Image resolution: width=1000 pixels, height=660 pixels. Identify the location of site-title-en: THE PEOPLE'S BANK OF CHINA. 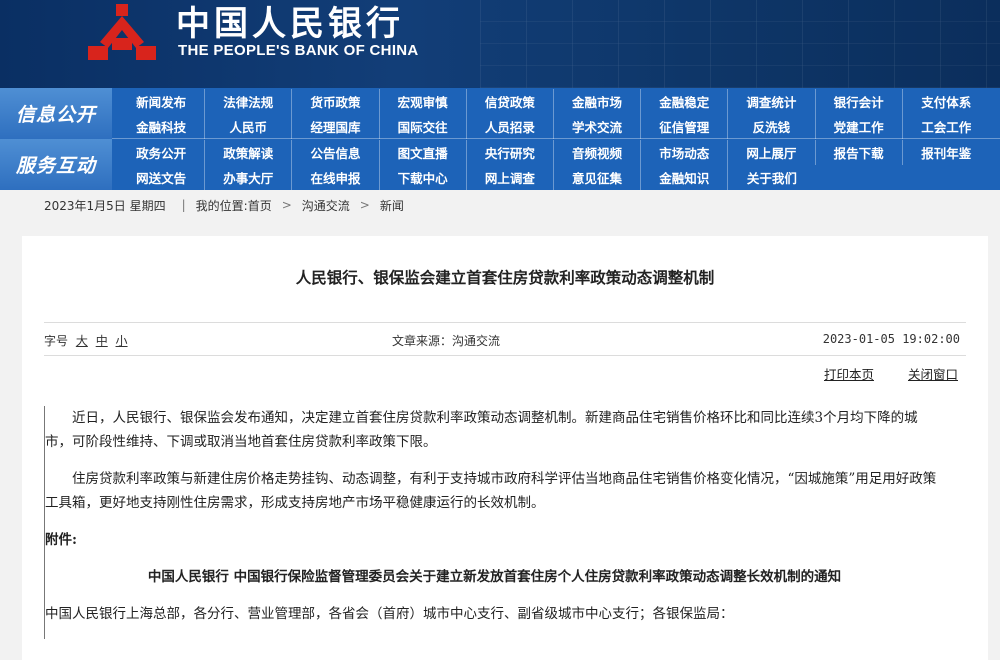
(298, 50).